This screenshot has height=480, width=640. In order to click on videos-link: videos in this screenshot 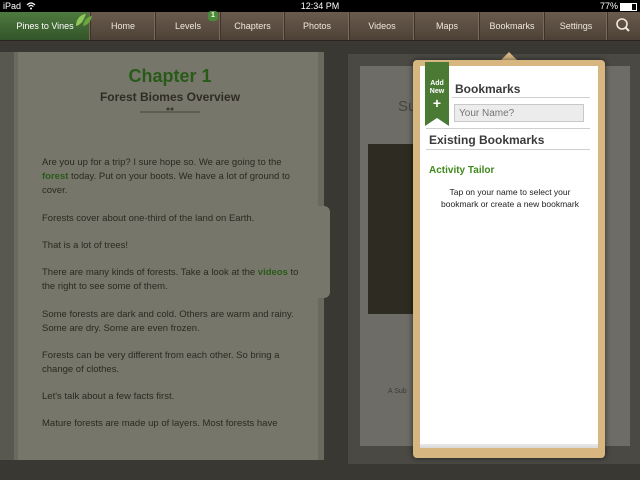, I will do `click(273, 272)`.